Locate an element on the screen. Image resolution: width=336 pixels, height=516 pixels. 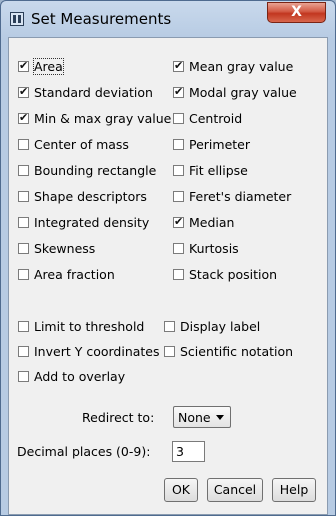
checkbox-label: Centroid is located at coordinates (216, 118).